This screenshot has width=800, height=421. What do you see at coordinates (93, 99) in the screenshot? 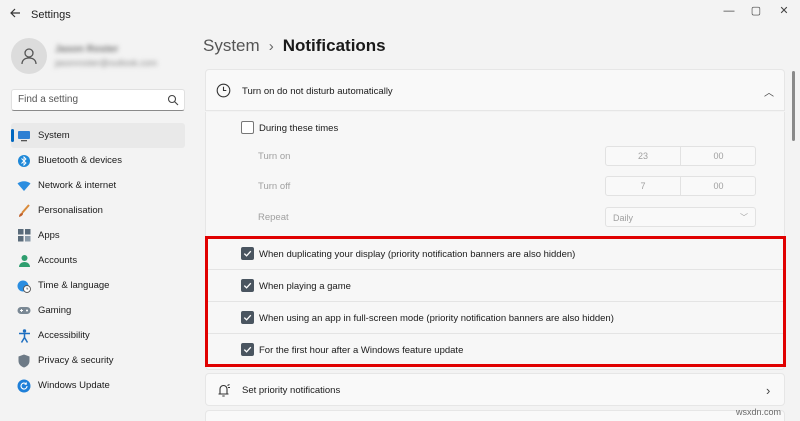
I see `search-input` at bounding box center [93, 99].